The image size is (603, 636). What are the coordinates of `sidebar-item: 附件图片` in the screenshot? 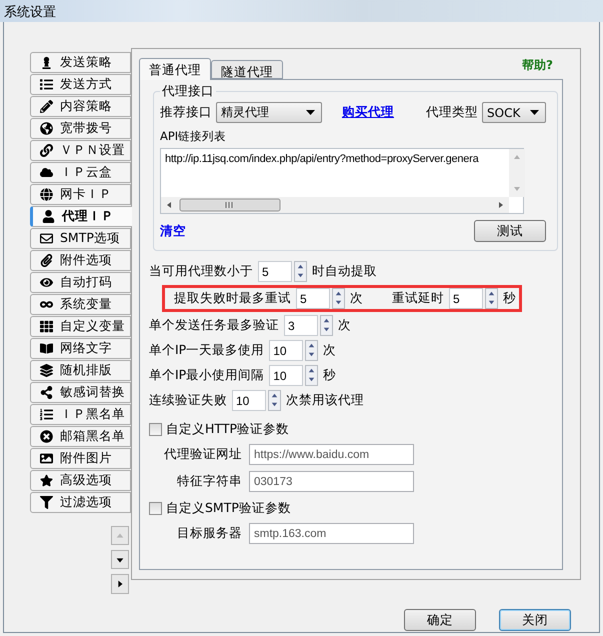 It's located at (80, 458).